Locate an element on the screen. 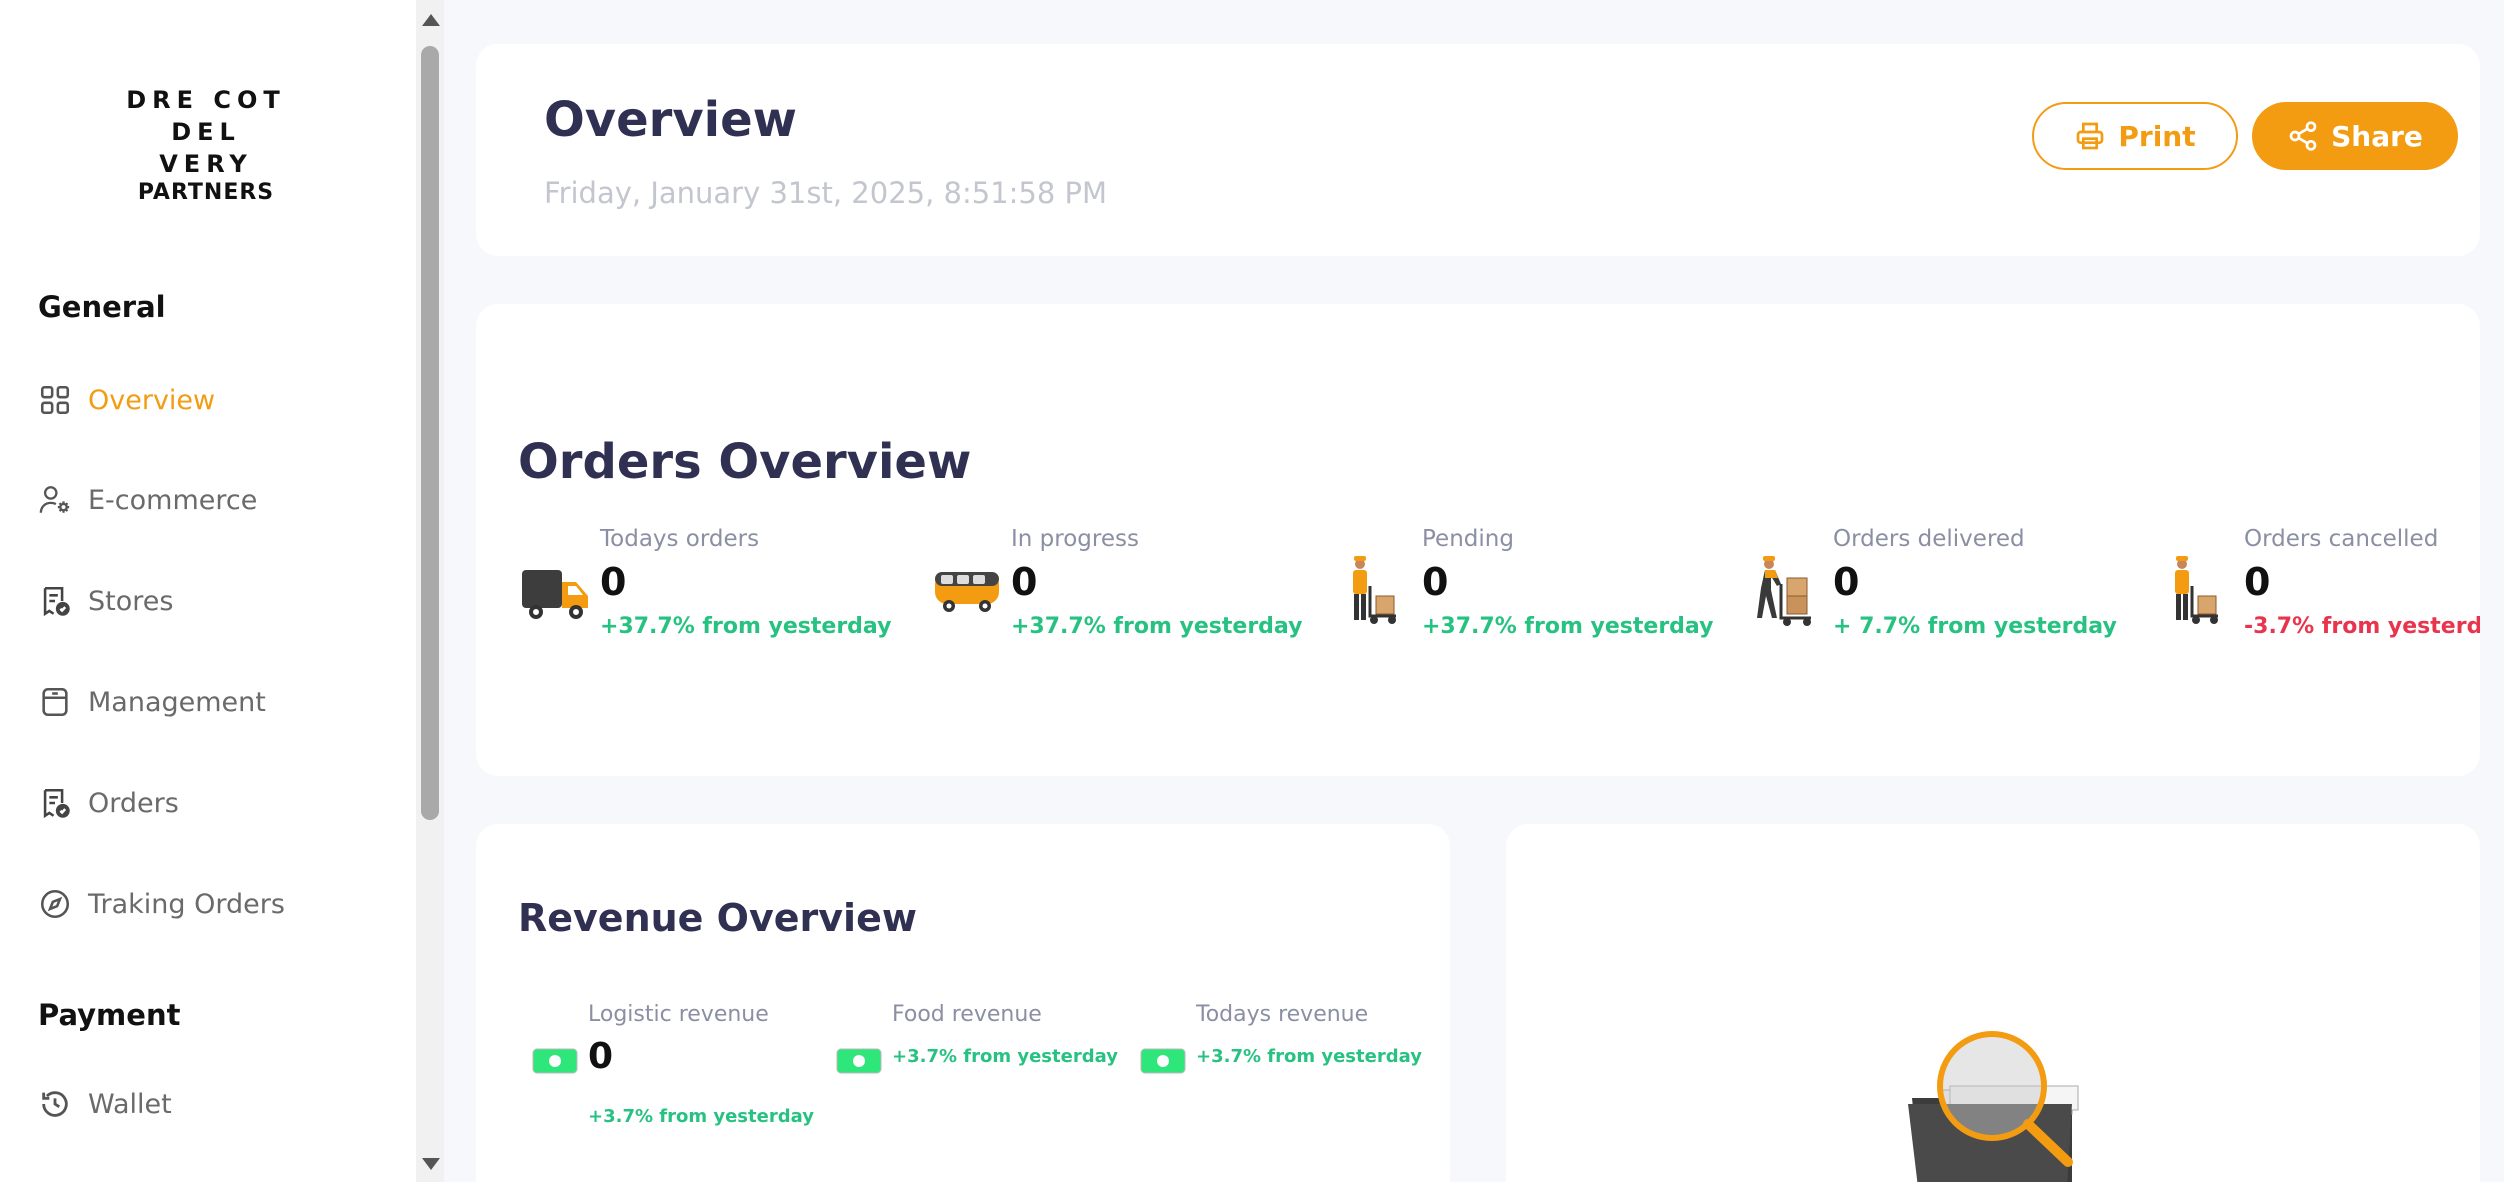 The height and width of the screenshot is (1182, 2504). print-button: Print is located at coordinates (2135, 136).